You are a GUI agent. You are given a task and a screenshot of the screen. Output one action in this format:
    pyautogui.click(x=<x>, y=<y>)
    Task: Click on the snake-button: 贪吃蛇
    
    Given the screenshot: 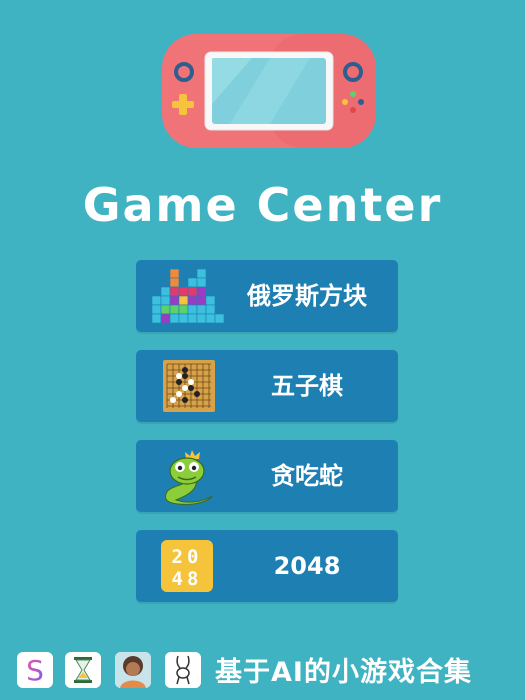 What is the action you would take?
    pyautogui.click(x=267, y=476)
    